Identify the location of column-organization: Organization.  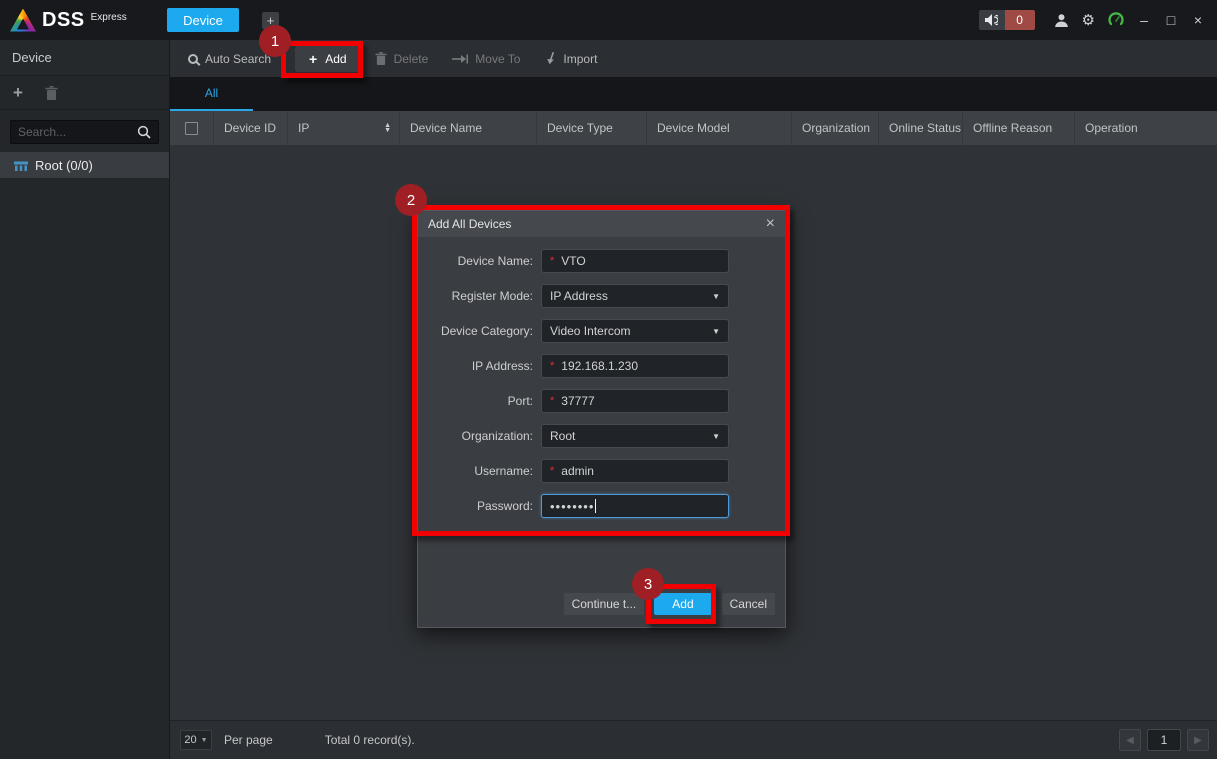
(835, 128).